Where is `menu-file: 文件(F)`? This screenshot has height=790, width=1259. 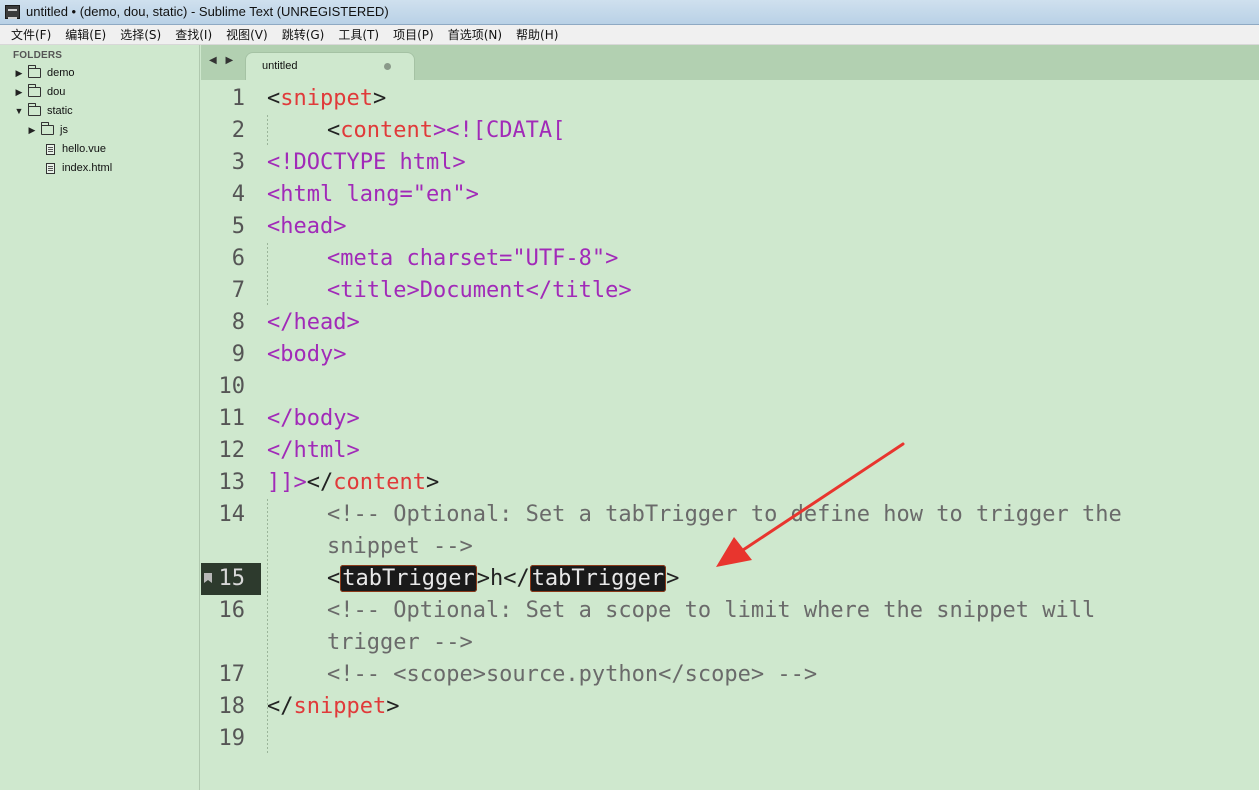
menu-file: 文件(F) is located at coordinates (31, 34).